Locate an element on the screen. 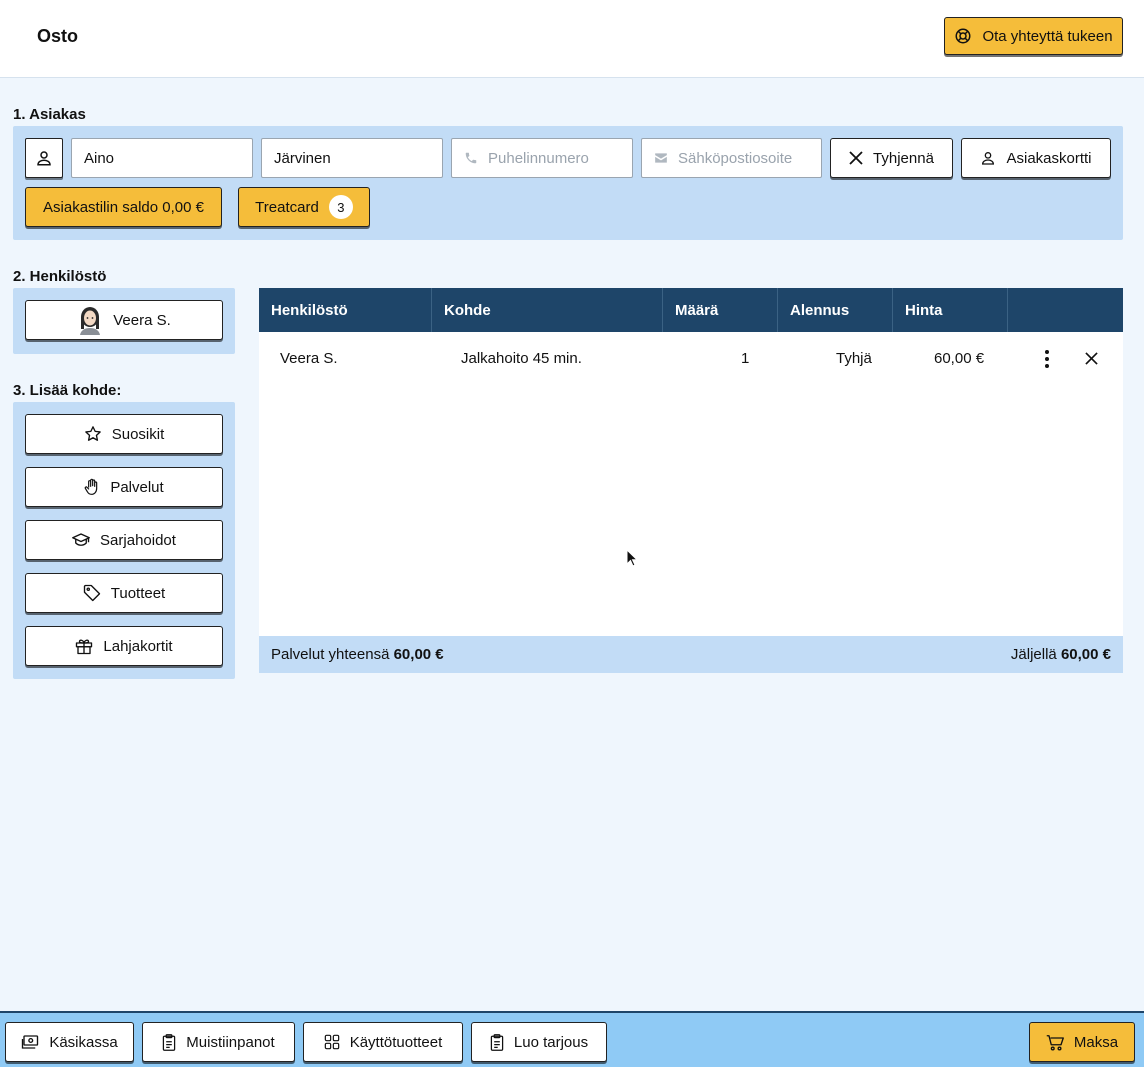  pay-button: Maksa is located at coordinates (1082, 1042).